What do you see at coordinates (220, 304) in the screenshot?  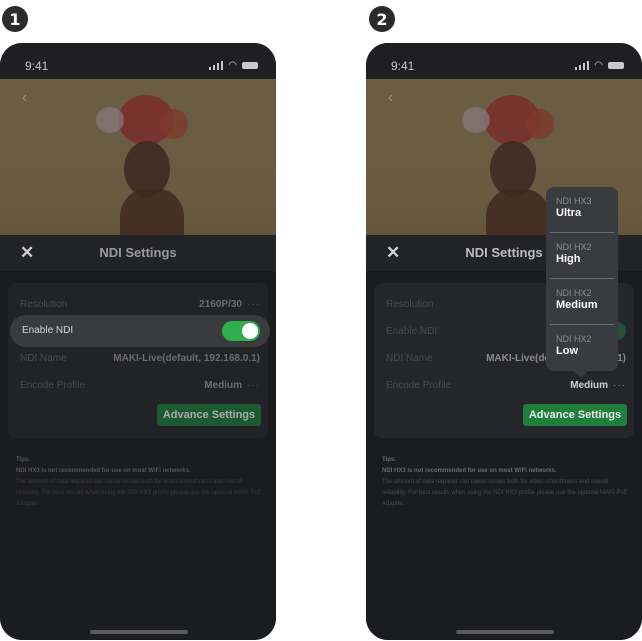 I see `resolution-value: 2160P/30` at bounding box center [220, 304].